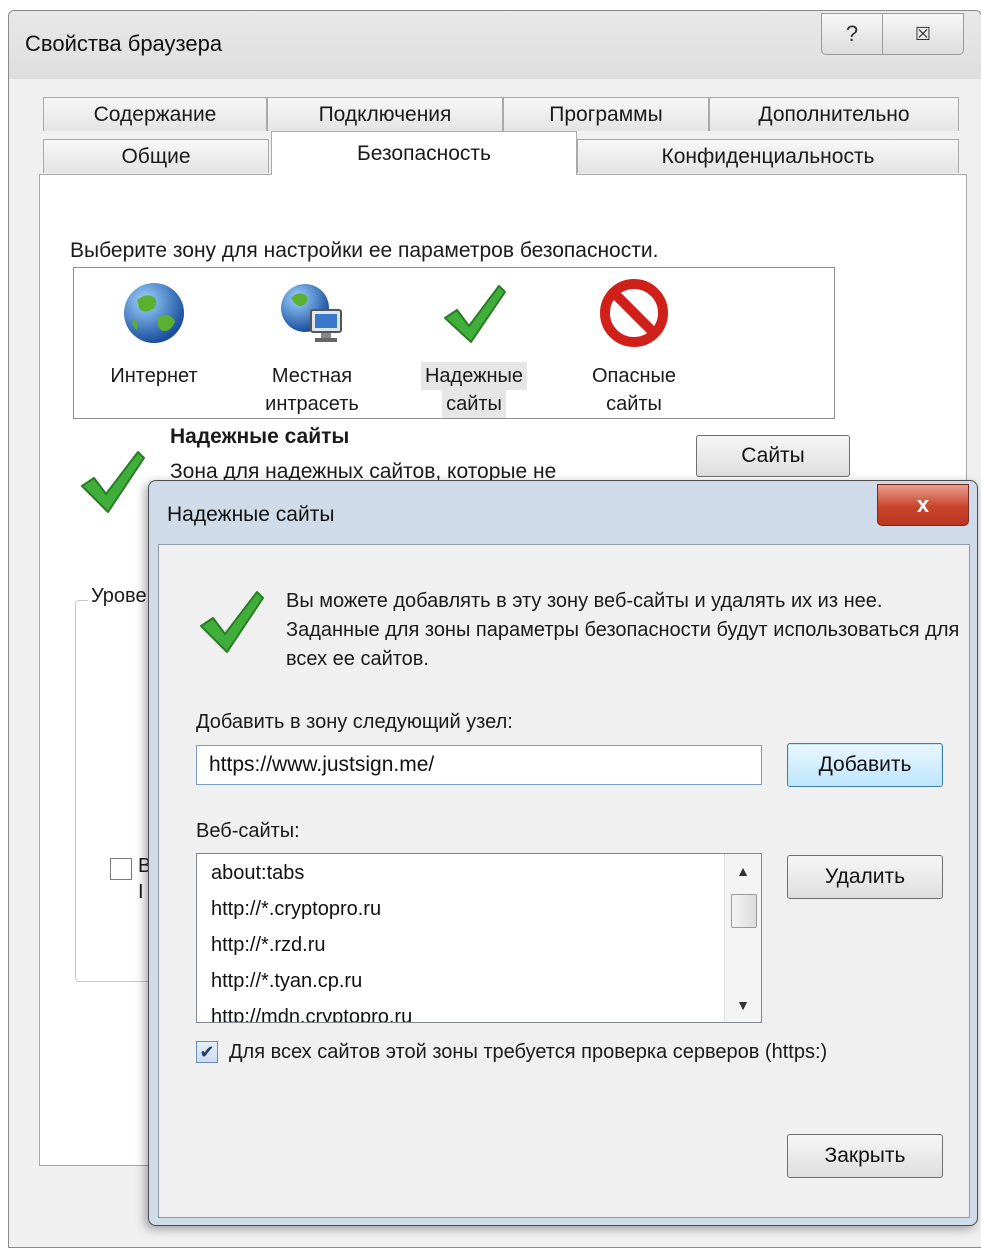 This screenshot has width=981, height=1248. Describe the element at coordinates (385, 114) in the screenshot. I see `tab-connections: Подключения` at that location.